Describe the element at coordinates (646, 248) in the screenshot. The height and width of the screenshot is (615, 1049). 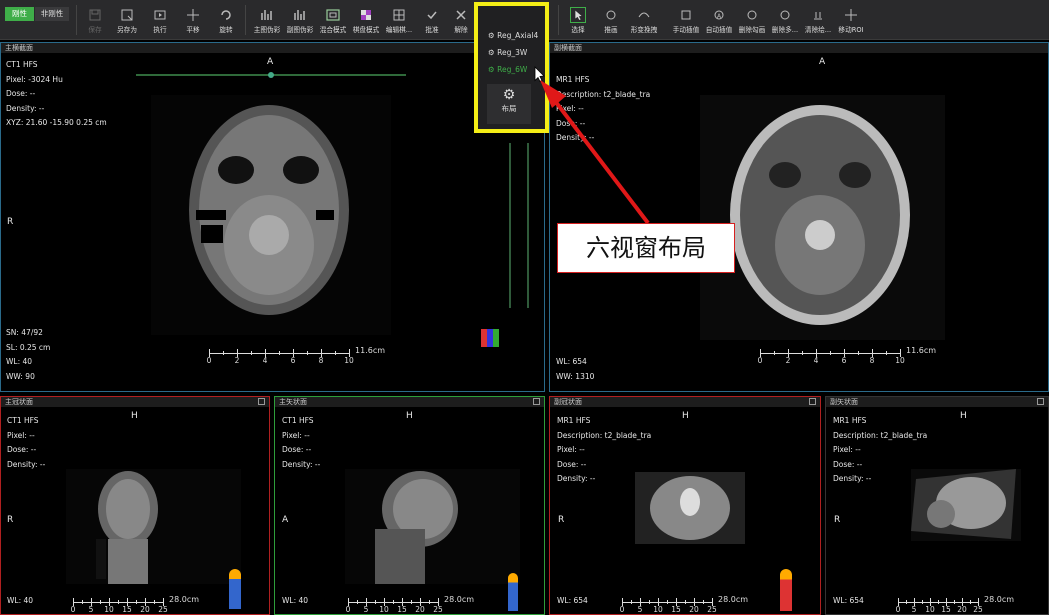
I see `annotation-callout: 六视窗布局` at that location.